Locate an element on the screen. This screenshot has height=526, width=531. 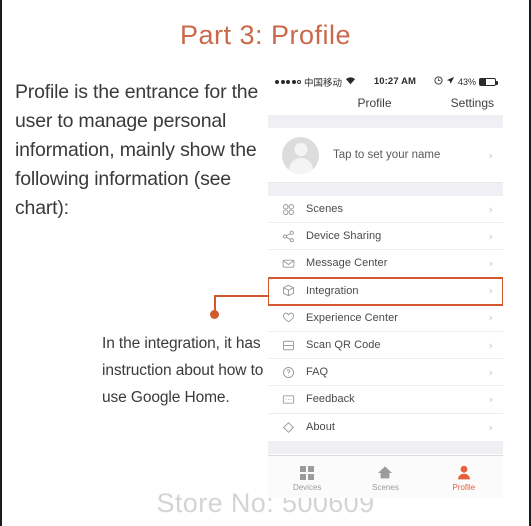
cube-icon is located at coordinates (288, 290).